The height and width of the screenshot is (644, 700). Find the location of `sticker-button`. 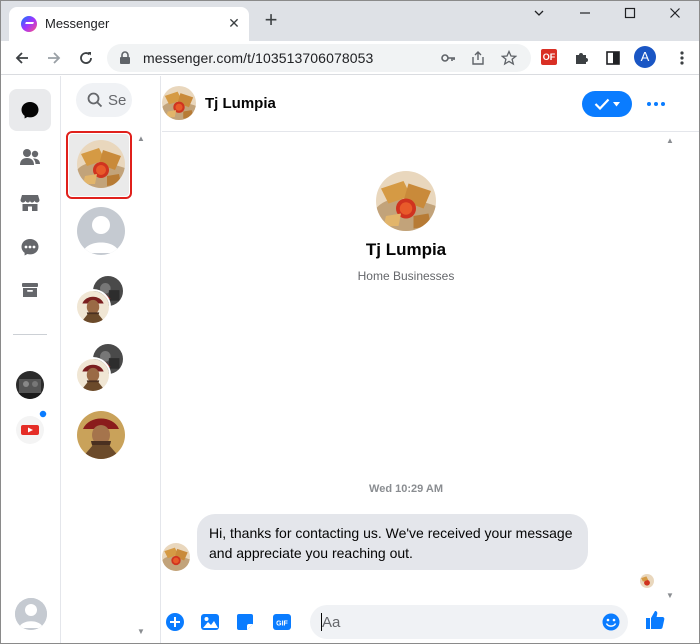

sticker-button is located at coordinates (245, 622).